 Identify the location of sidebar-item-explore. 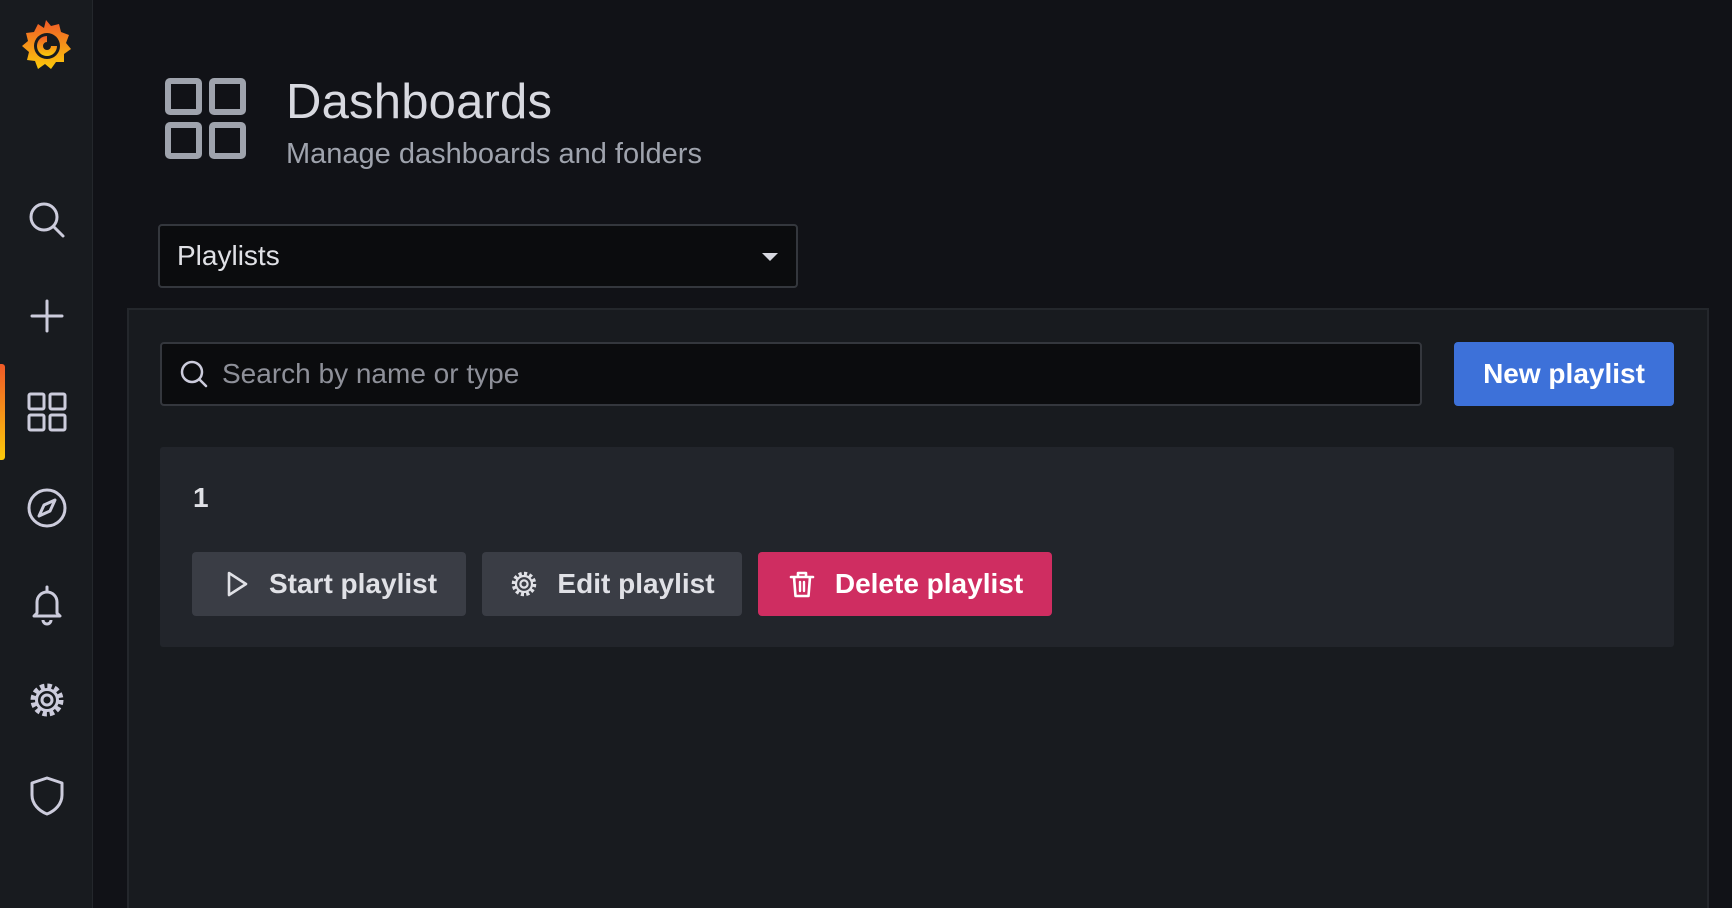
(46, 508).